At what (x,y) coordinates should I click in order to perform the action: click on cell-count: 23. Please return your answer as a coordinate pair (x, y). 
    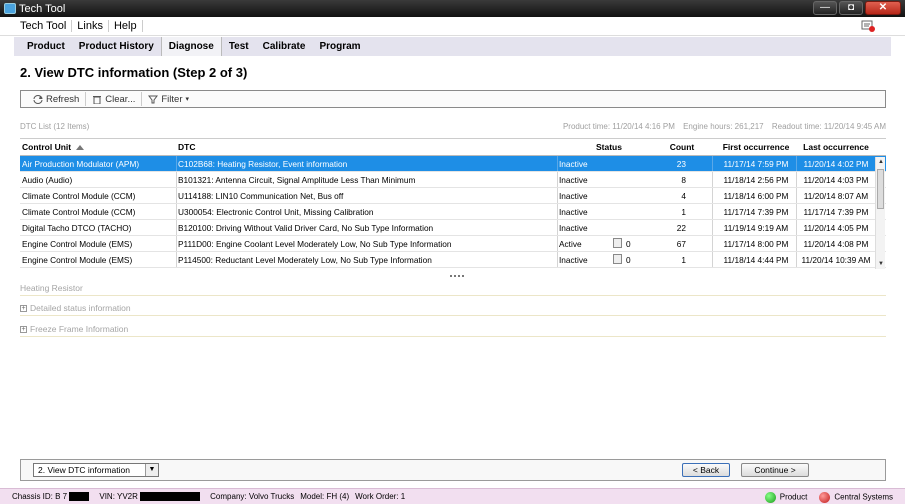
    Looking at the image, I should click on (681, 163).